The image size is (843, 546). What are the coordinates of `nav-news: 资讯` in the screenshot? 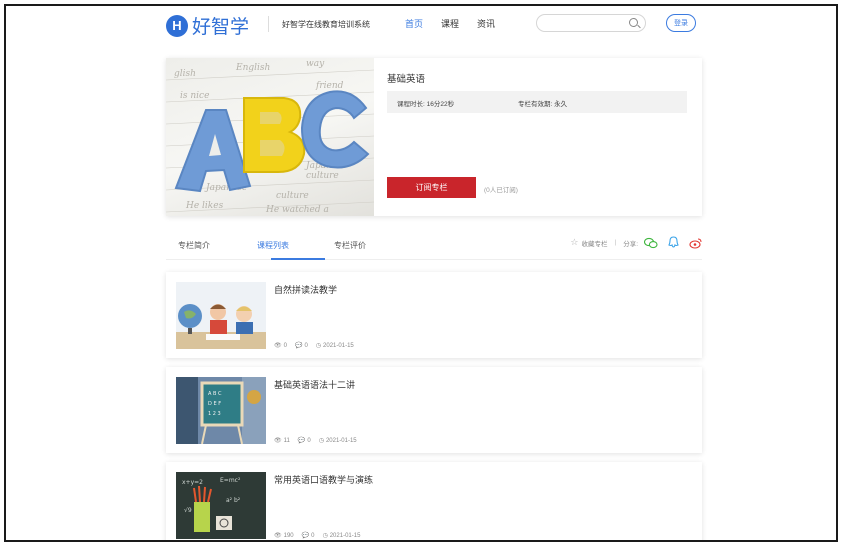 It's located at (486, 23).